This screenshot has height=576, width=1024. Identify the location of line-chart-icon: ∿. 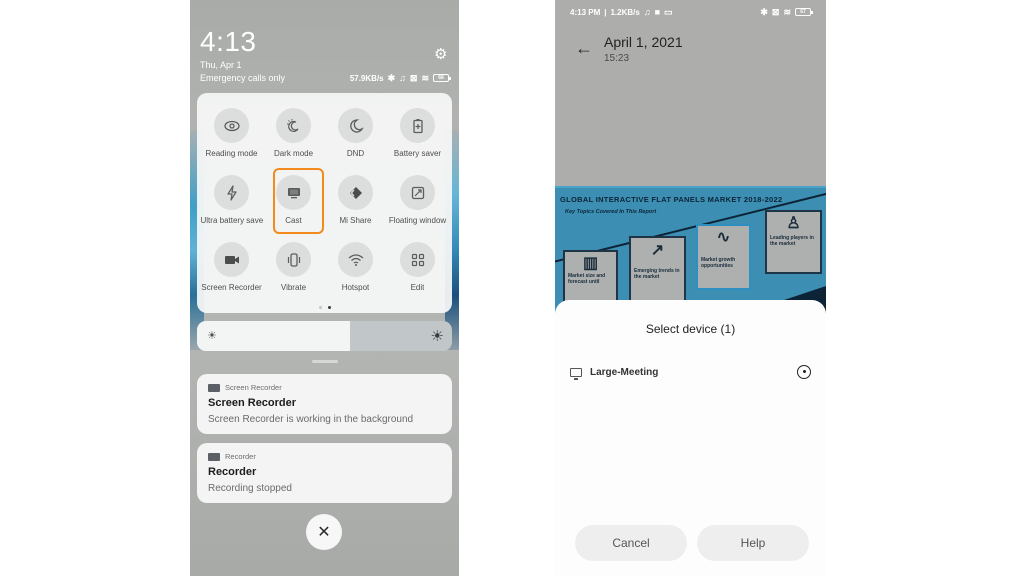
(723, 237).